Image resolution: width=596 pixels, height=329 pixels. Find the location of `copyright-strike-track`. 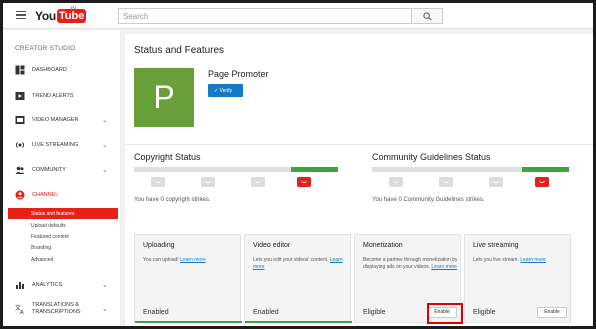

copyright-strike-track is located at coordinates (236, 169).